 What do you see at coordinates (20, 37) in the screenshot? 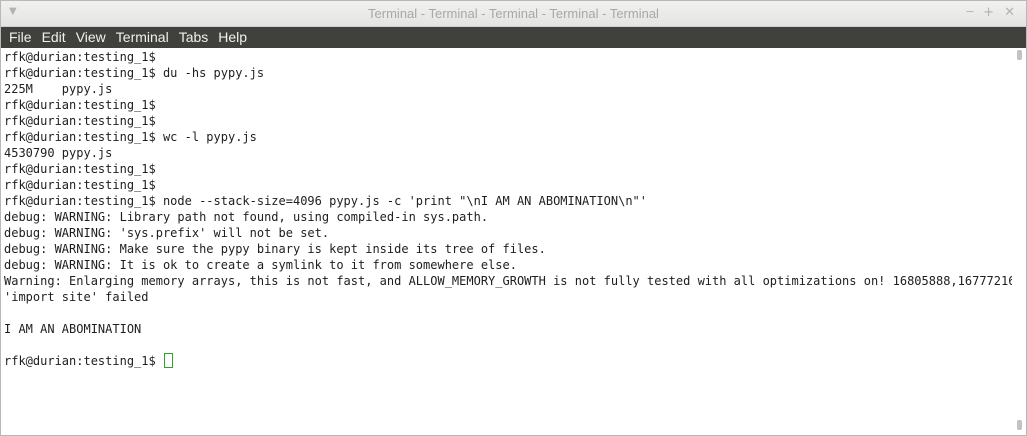
I see `menu-file: File` at bounding box center [20, 37].